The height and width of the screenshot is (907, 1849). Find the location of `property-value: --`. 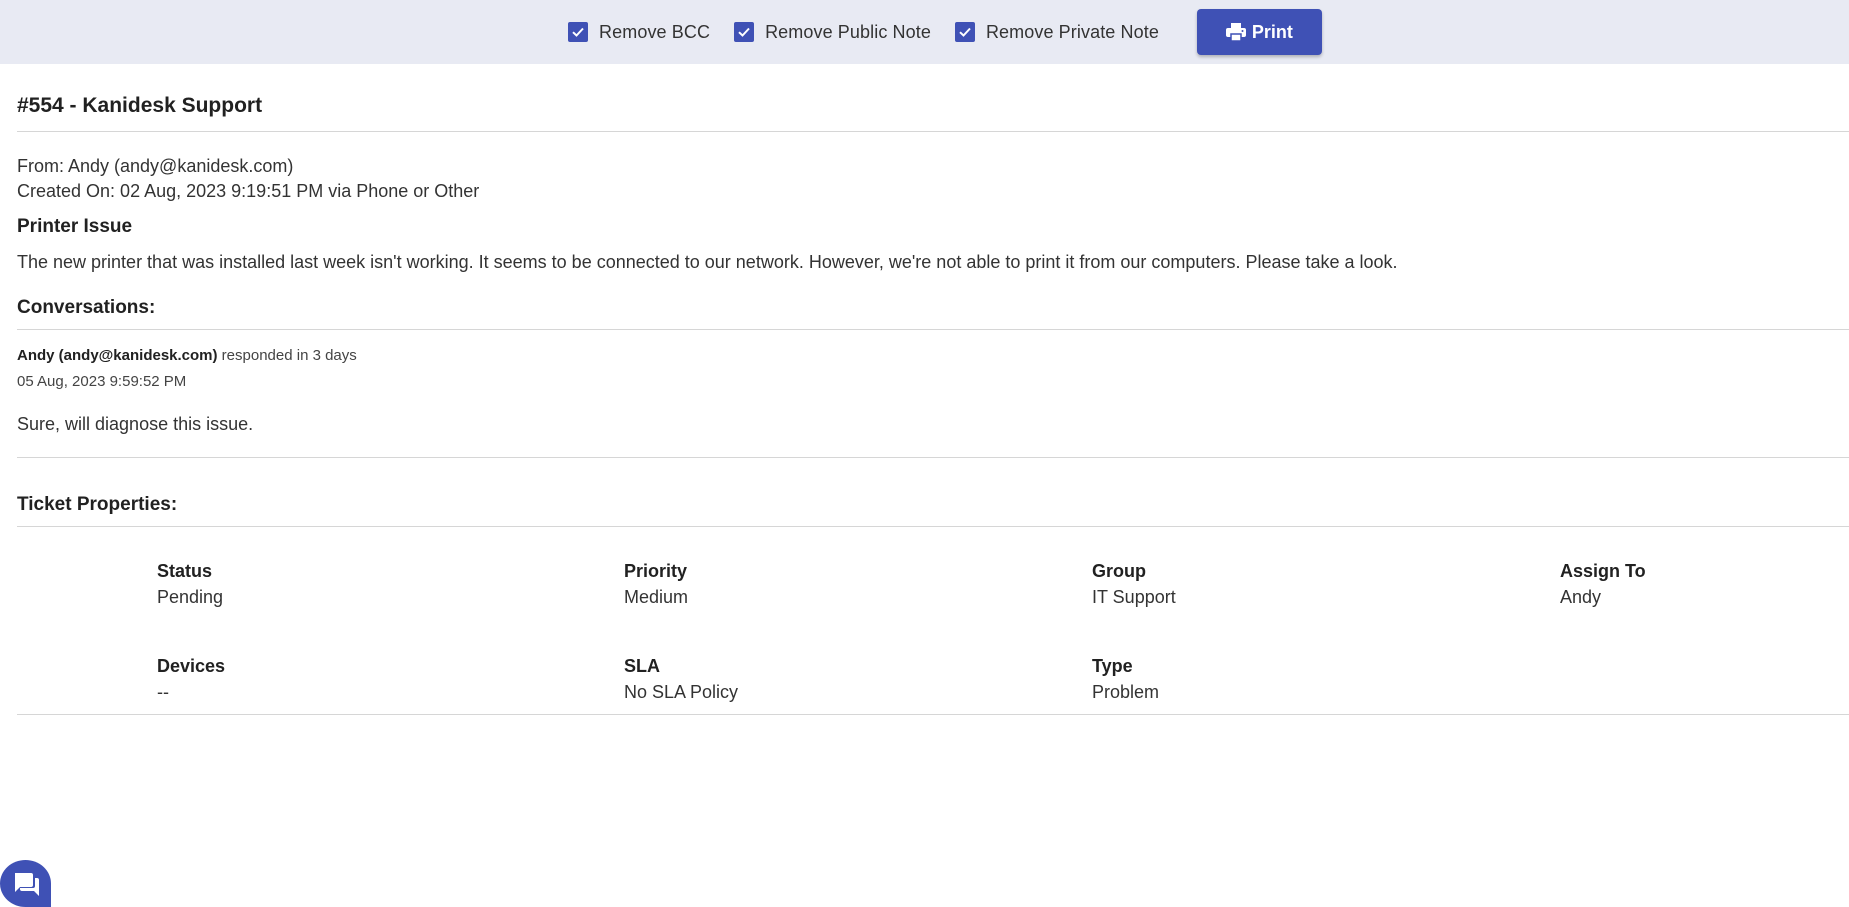

property-value: -- is located at coordinates (163, 692).